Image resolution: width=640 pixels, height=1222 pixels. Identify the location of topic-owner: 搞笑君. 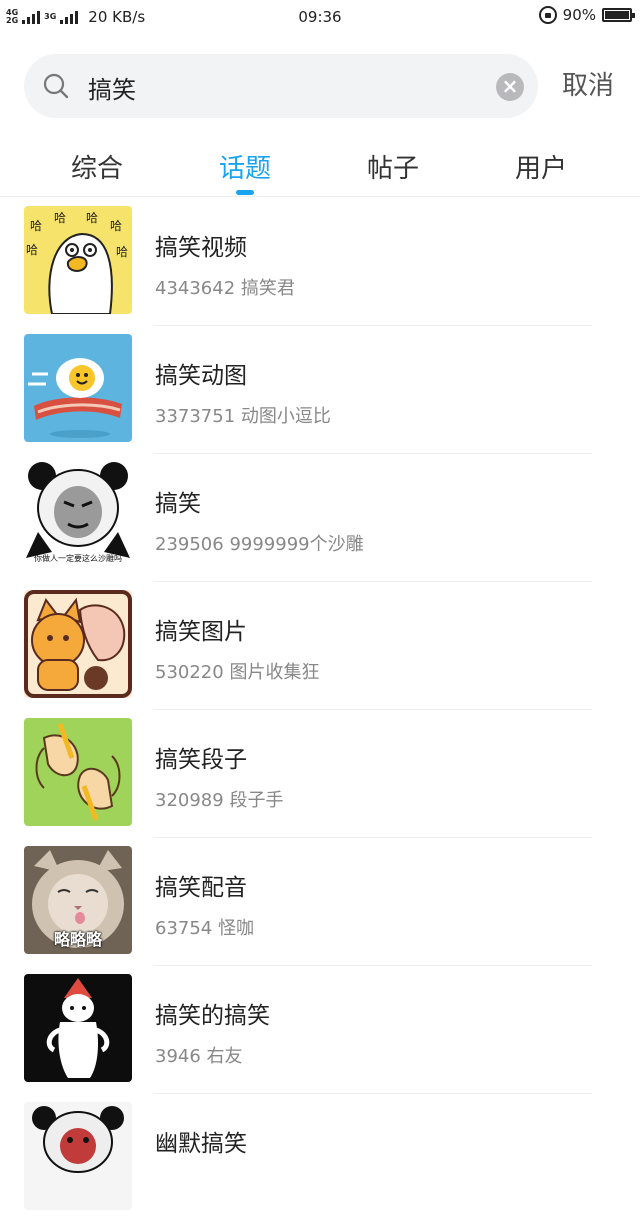
(267, 288).